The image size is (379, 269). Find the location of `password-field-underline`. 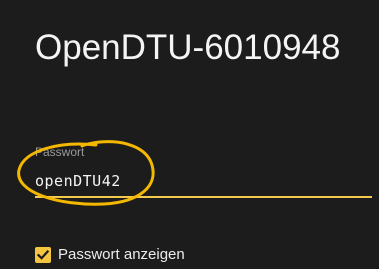

password-field-underline is located at coordinates (203, 197).